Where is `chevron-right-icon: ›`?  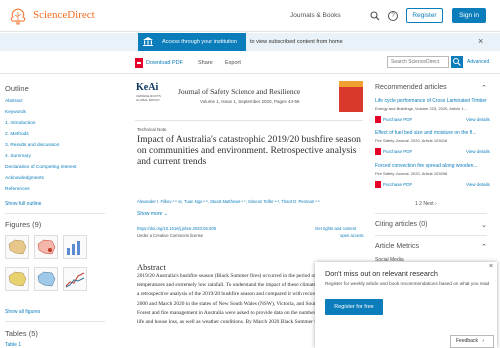 chevron-right-icon: › is located at coordinates (483, 341).